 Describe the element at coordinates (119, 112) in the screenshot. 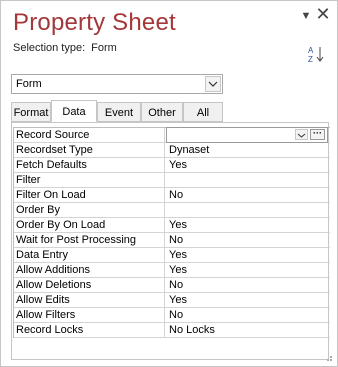

I see `tab-event: Event` at that location.